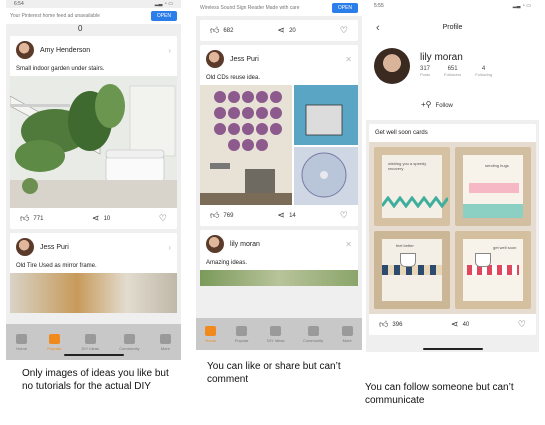 The image size is (545, 425). What do you see at coordinates (390, 324) in the screenshot?
I see `like-button: 👍︎ 396` at bounding box center [390, 324].